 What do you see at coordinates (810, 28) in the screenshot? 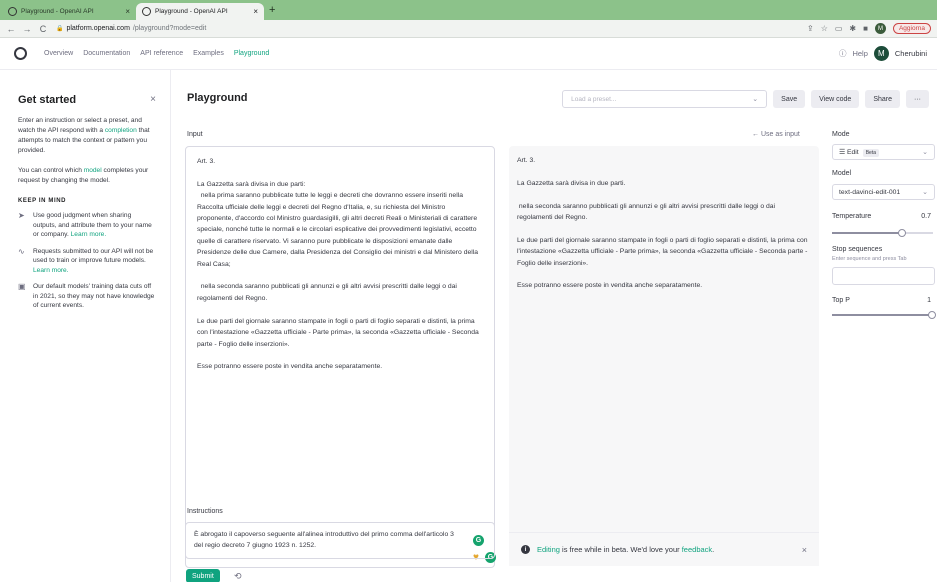
I see `share-icon: ⇪` at bounding box center [810, 28].